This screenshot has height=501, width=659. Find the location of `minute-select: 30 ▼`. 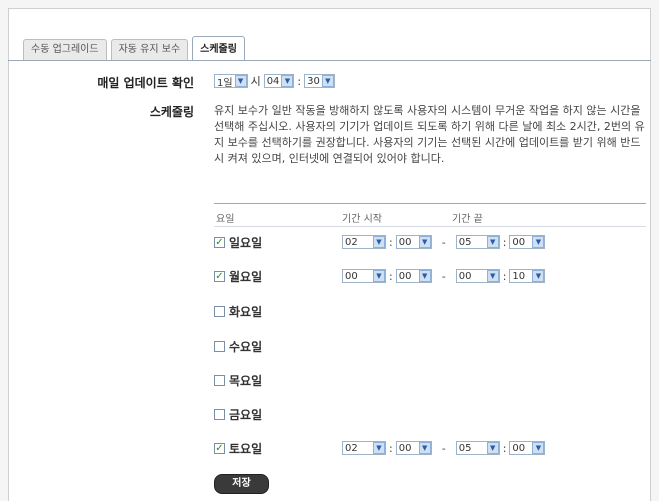

minute-select: 30 ▼ is located at coordinates (319, 81).